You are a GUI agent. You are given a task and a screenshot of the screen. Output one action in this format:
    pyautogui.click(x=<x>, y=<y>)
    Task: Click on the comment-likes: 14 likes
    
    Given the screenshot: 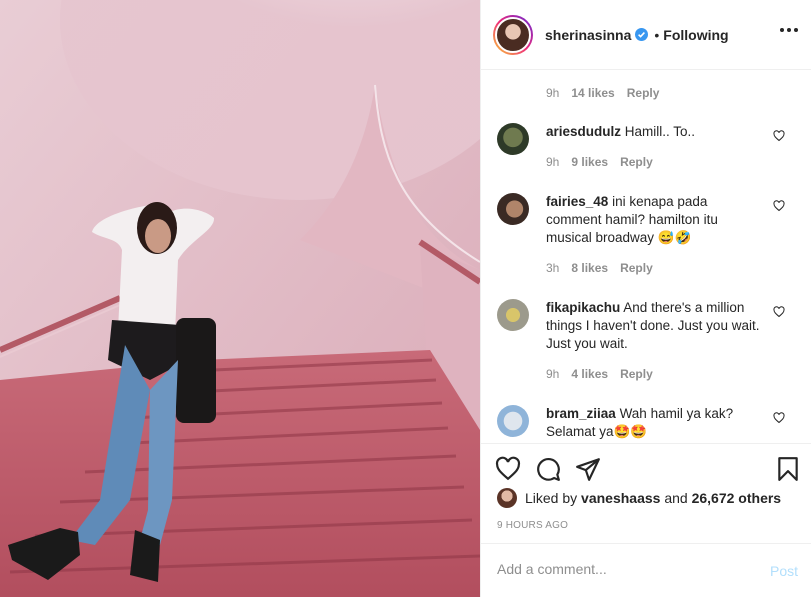 What is the action you would take?
    pyautogui.click(x=592, y=93)
    